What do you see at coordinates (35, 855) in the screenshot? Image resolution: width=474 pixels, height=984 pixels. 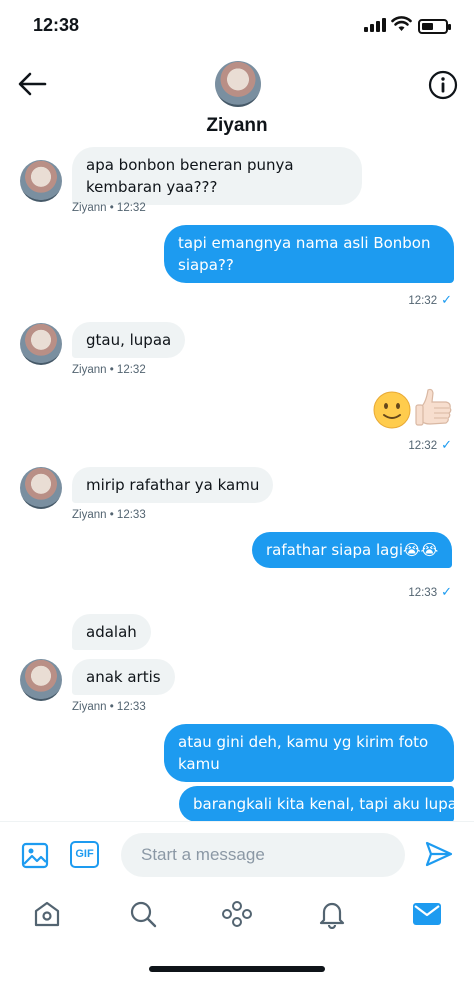 I see `image-icon` at bounding box center [35, 855].